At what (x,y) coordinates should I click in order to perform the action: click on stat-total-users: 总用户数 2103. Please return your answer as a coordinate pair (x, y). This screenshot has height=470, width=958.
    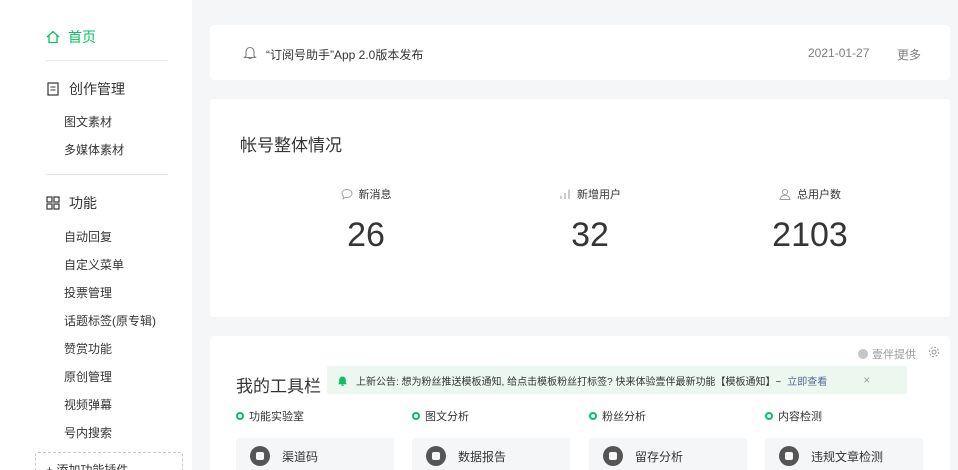
    Looking at the image, I should click on (810, 220).